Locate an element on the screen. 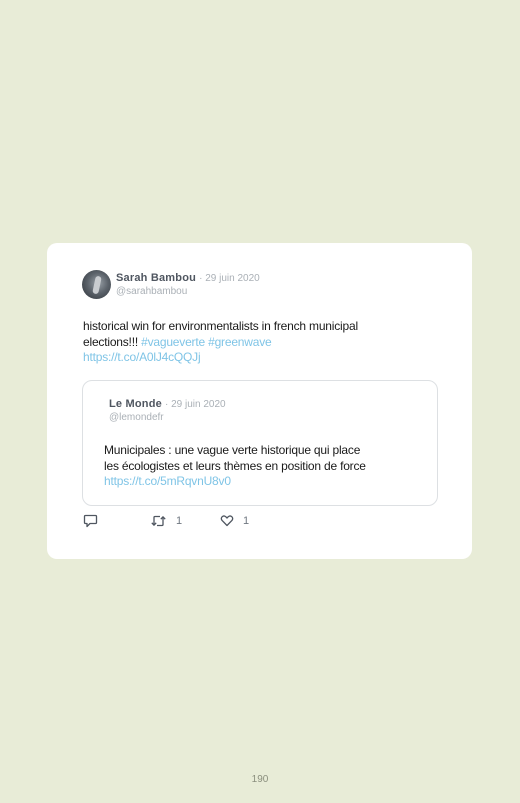 This screenshot has height=803, width=520. retweet-button: 1 is located at coordinates (166, 521).